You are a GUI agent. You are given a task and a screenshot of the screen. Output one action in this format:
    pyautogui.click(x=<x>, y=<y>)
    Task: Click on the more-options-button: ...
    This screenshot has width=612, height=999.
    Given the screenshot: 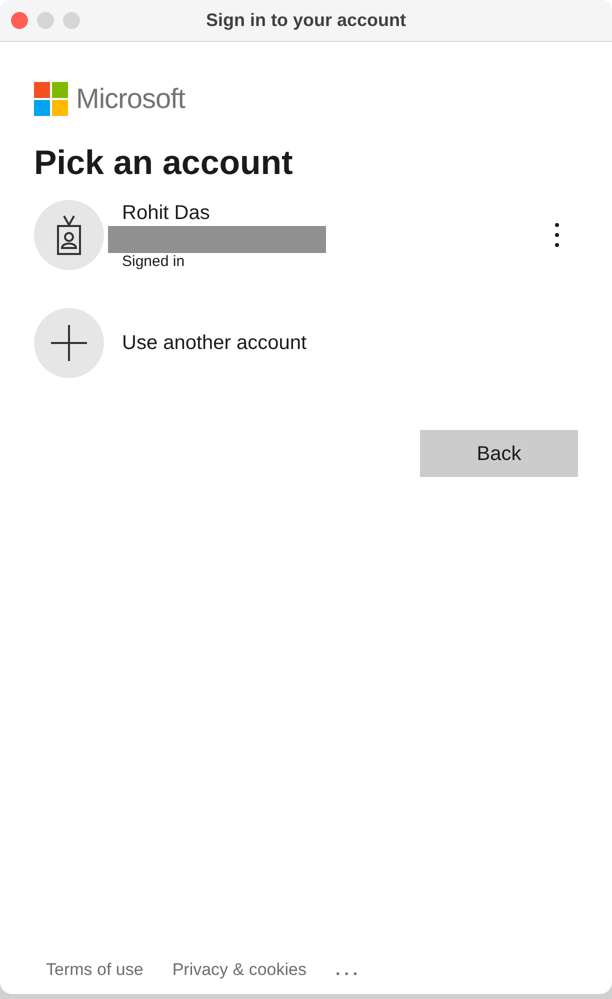 What is the action you would take?
    pyautogui.click(x=348, y=969)
    